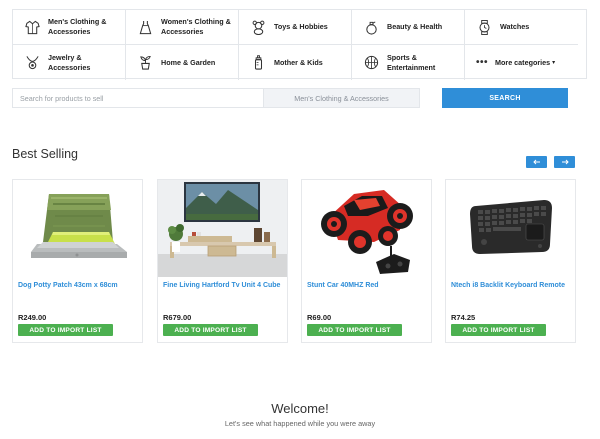  Describe the element at coordinates (484, 27) in the screenshot. I see `watch-icon` at that location.